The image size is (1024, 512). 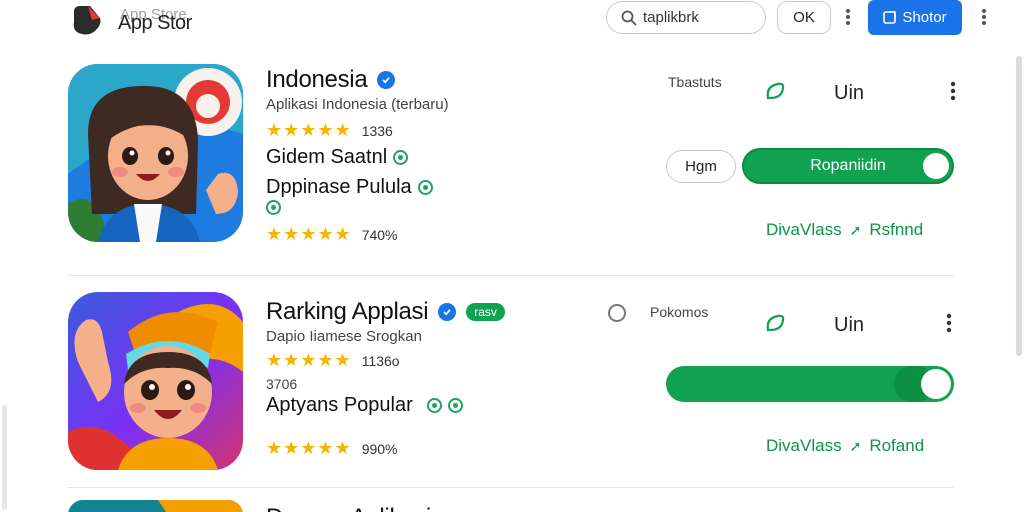 I want to click on app-meta: Tbastuts, so click(x=695, y=82).